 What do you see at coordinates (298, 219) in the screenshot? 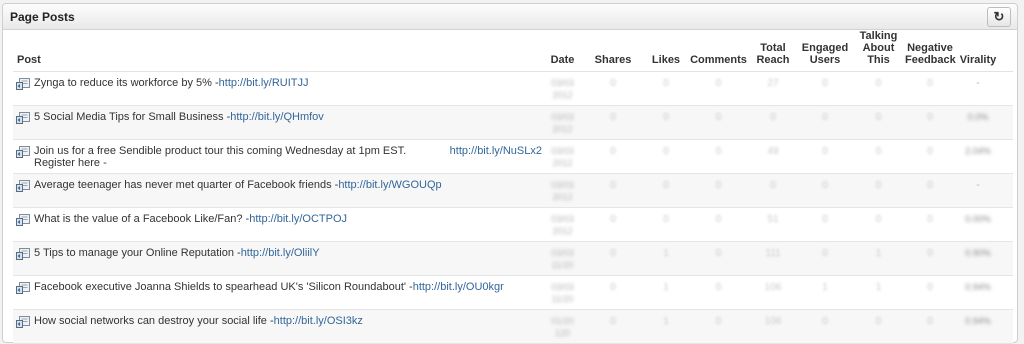
I see `post-link: http://bit.ly/OCTPOJ` at bounding box center [298, 219].